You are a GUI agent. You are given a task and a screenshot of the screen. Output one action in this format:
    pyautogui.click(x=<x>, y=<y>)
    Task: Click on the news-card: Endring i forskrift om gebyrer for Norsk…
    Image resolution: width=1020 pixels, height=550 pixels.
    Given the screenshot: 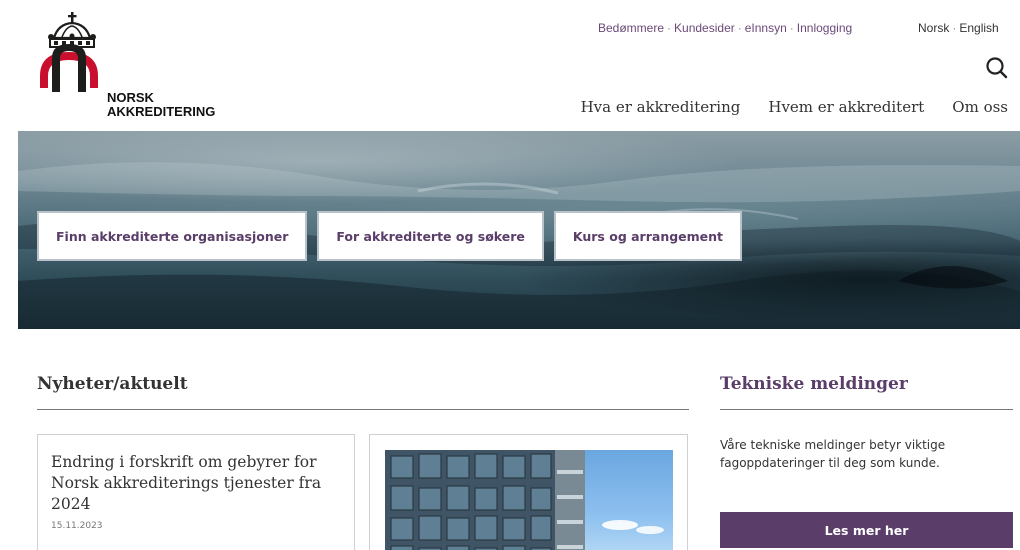 What is the action you would take?
    pyautogui.click(x=196, y=492)
    